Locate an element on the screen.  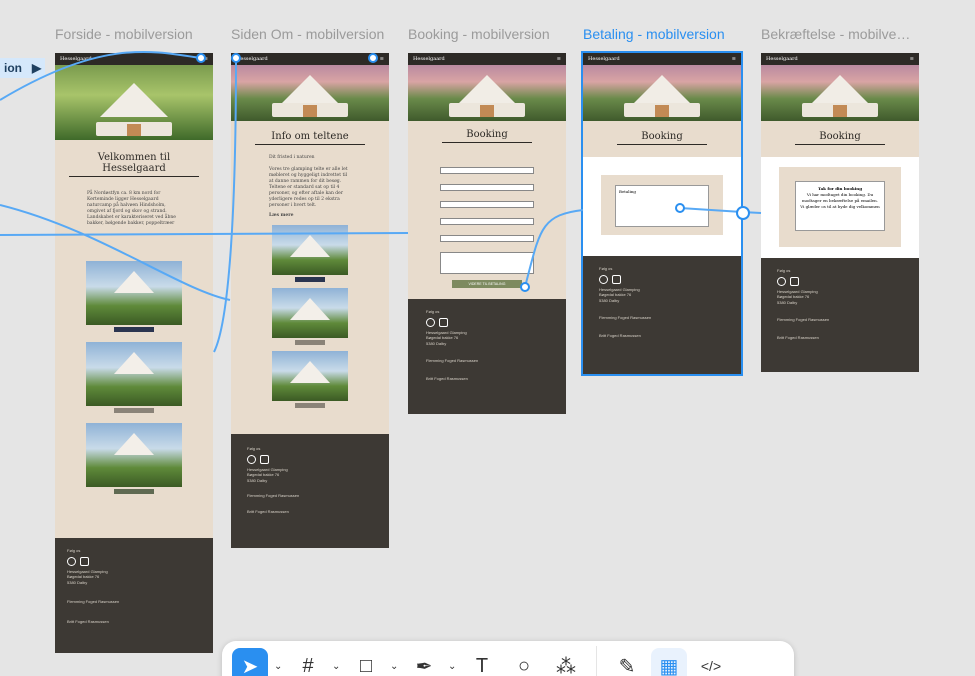
pen-tool-icon: ✒ is located at coordinates (424, 662).